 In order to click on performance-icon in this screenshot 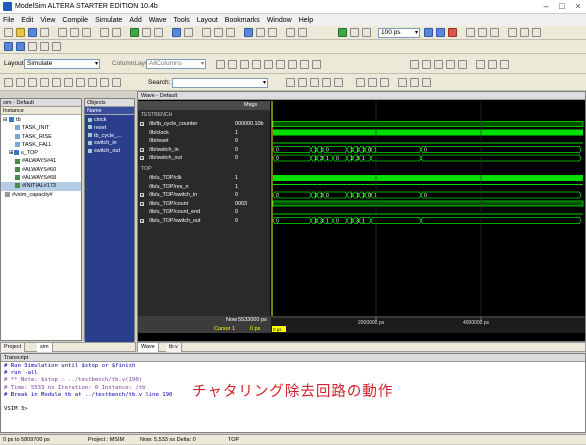, I will do `click(524, 32)`.